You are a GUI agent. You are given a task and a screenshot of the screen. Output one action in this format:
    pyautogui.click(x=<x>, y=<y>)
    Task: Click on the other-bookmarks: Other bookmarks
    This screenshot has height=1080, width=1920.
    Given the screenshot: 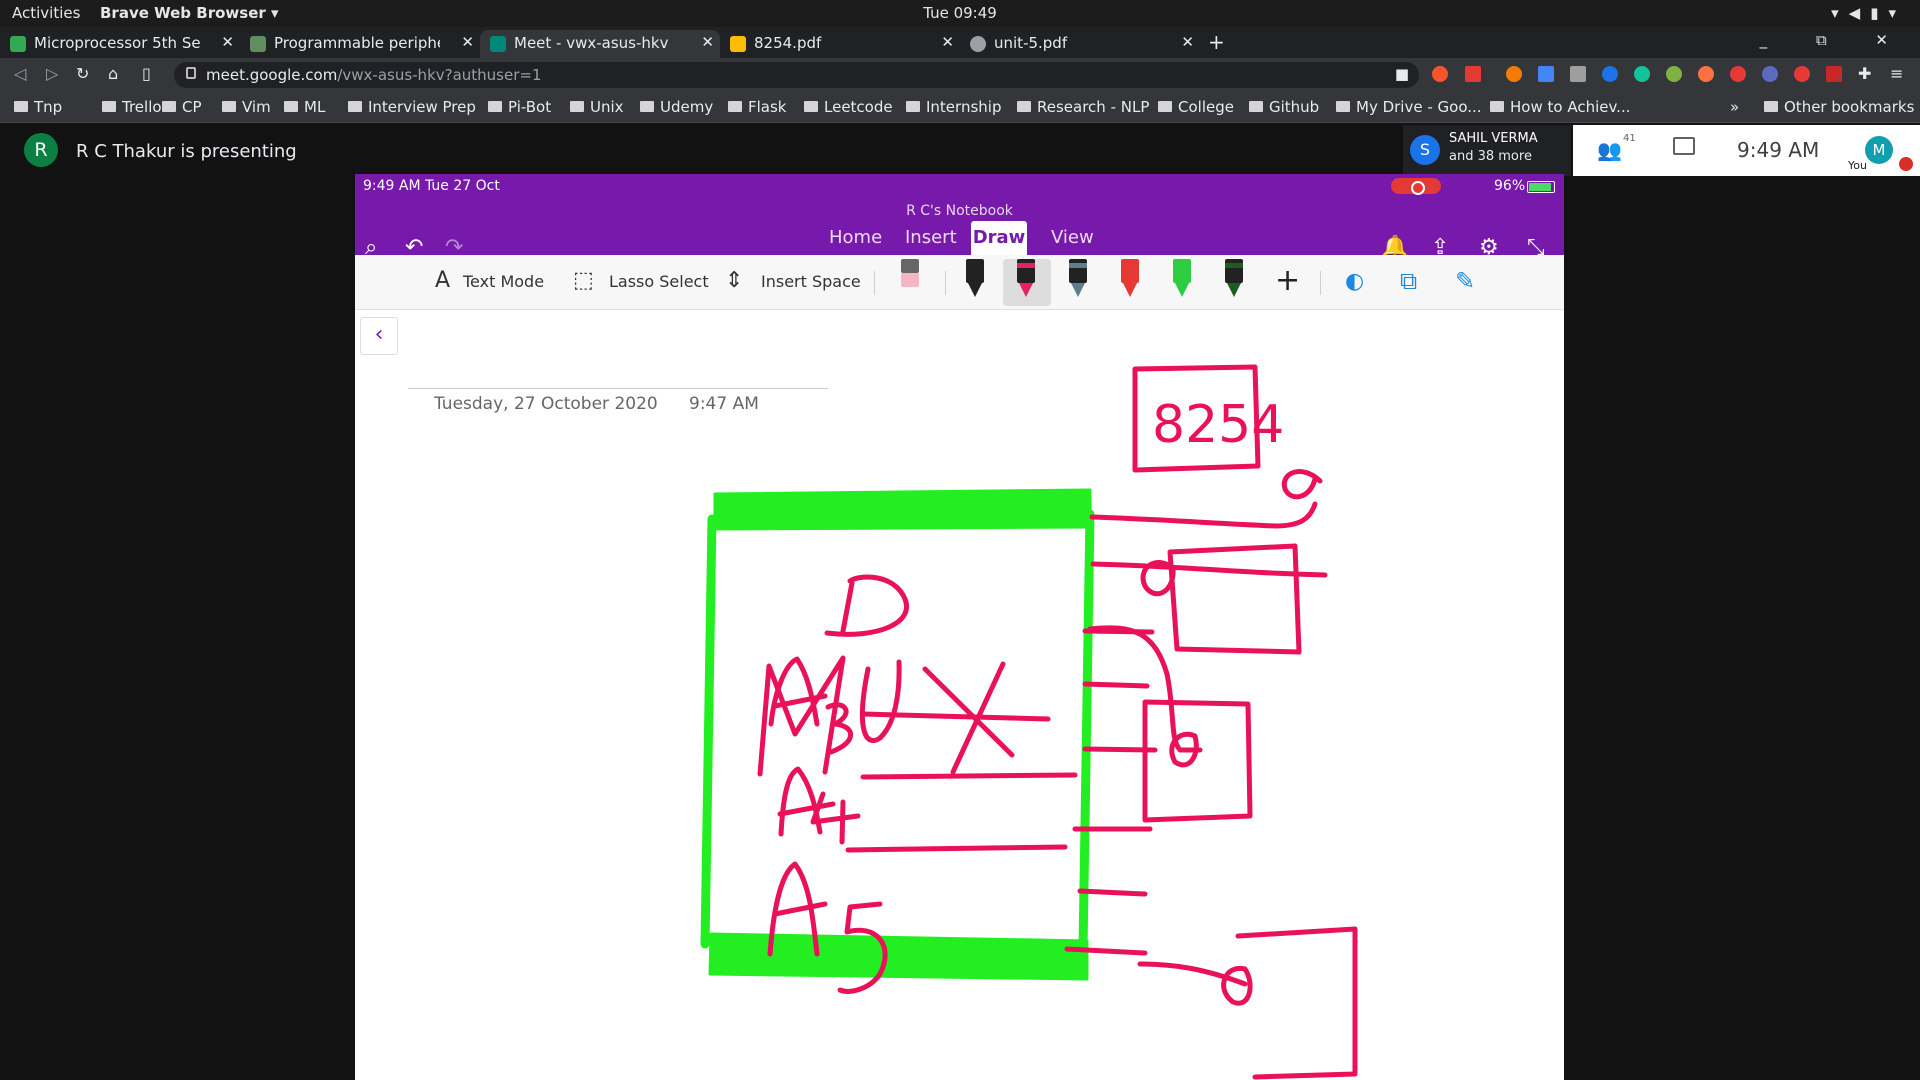 What is the action you would take?
    pyautogui.click(x=1839, y=107)
    